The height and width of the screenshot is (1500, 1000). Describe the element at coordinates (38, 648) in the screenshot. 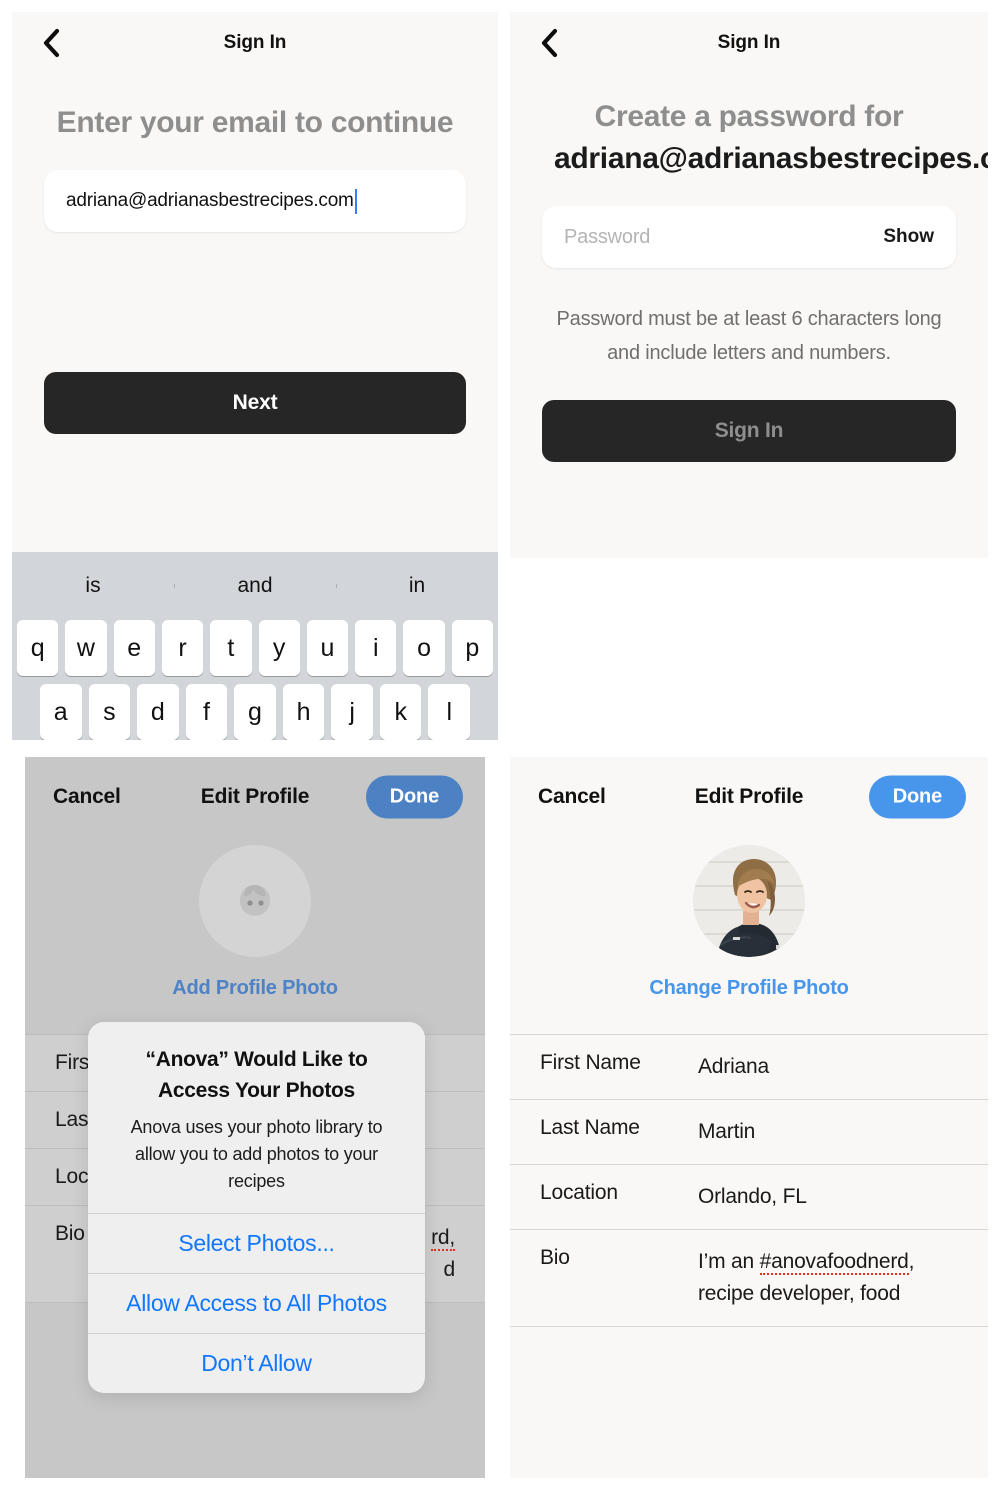

I see `key: q` at that location.